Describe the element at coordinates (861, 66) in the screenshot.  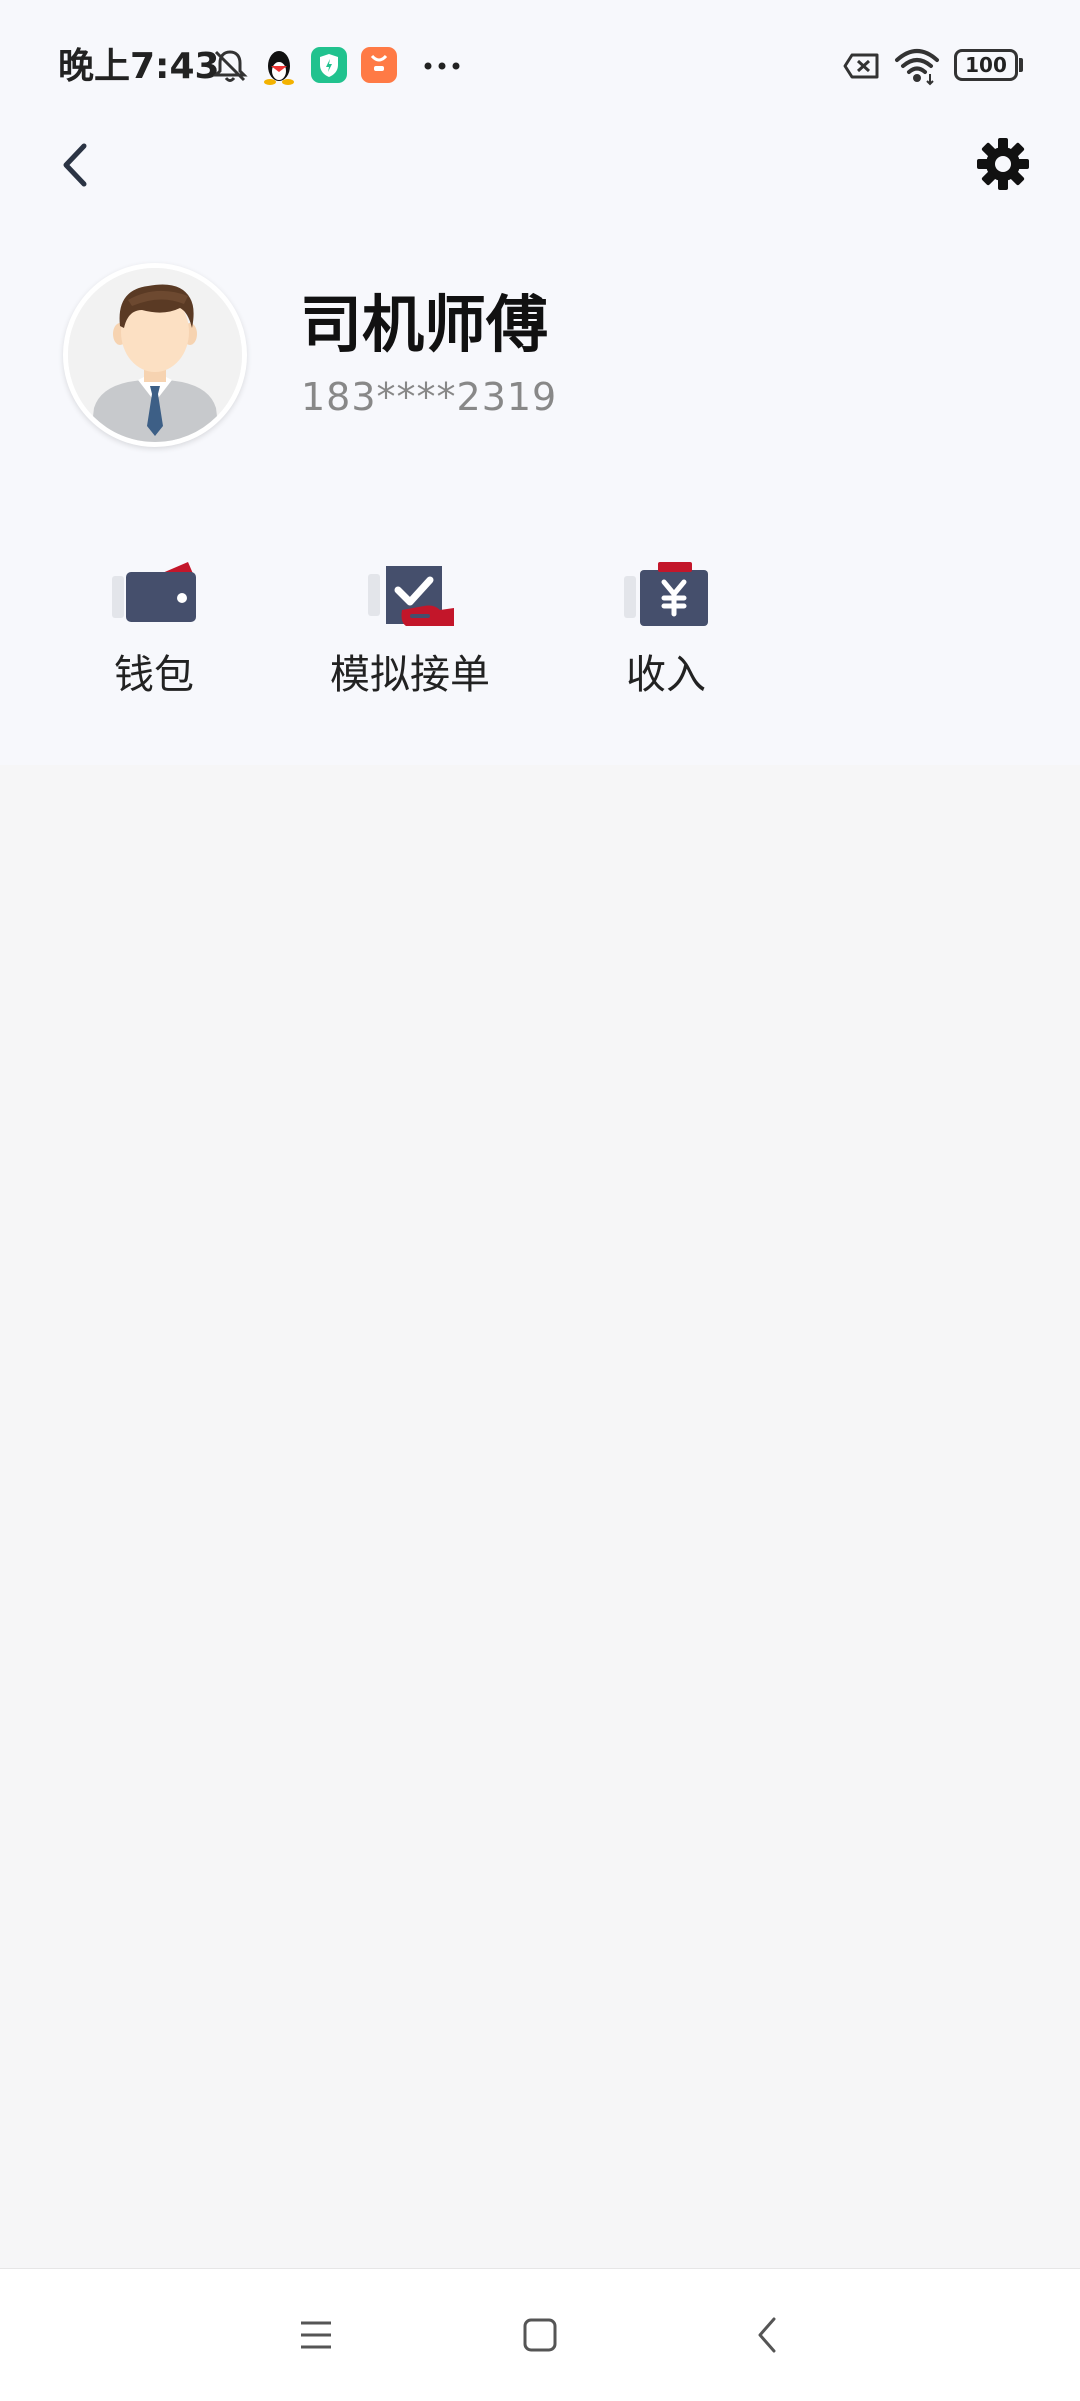
I see `sim-error-icon` at that location.